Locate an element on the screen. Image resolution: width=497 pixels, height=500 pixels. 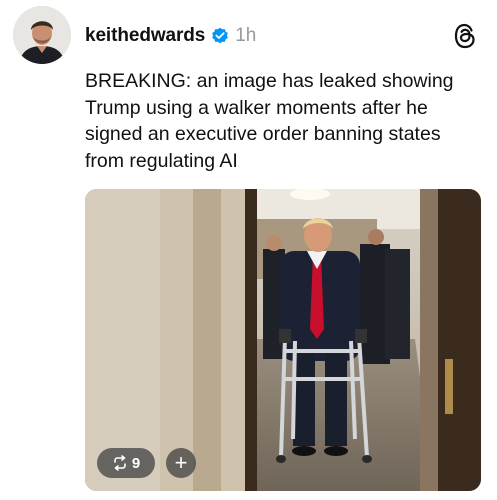
post-header: keithedwards 1h is located at coordinates (170, 36).